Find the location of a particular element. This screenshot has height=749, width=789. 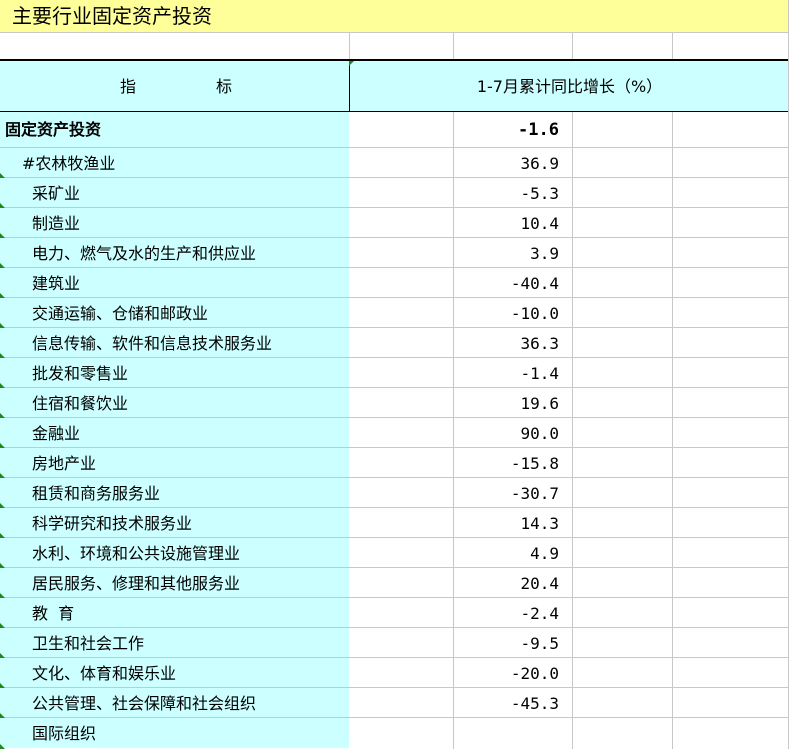

growth-header-label: 1-7月累计同比增长（%） is located at coordinates (569, 86).